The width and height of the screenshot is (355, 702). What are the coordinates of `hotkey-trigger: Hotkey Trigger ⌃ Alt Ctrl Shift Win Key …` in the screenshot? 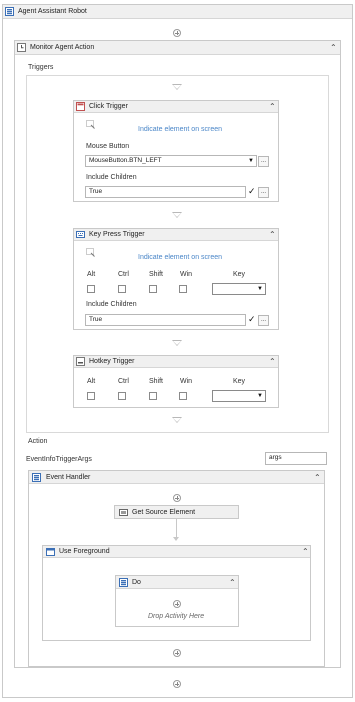 It's located at (176, 381).